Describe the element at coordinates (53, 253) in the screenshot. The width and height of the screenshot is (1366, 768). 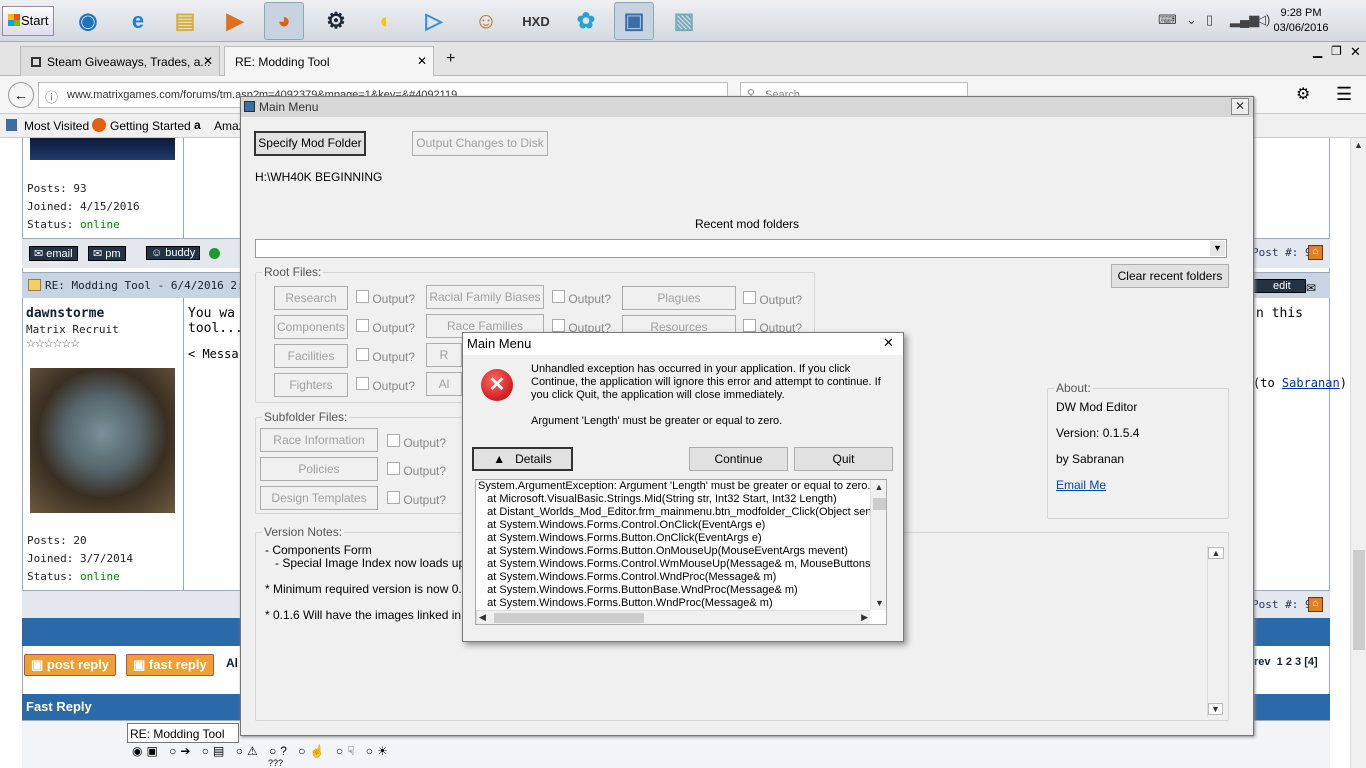
I see `email-button: ✉ email` at that location.